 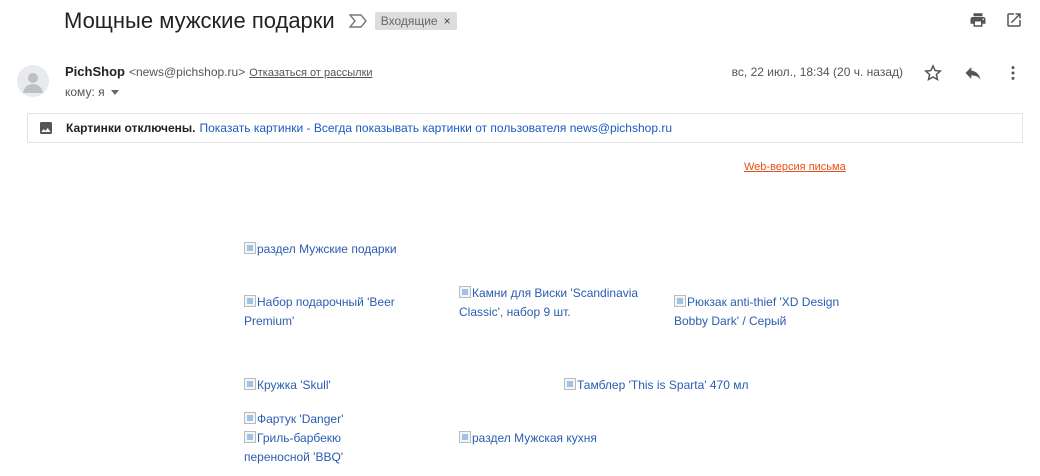 I want to click on avatar-person-icon, so click(x=33, y=83).